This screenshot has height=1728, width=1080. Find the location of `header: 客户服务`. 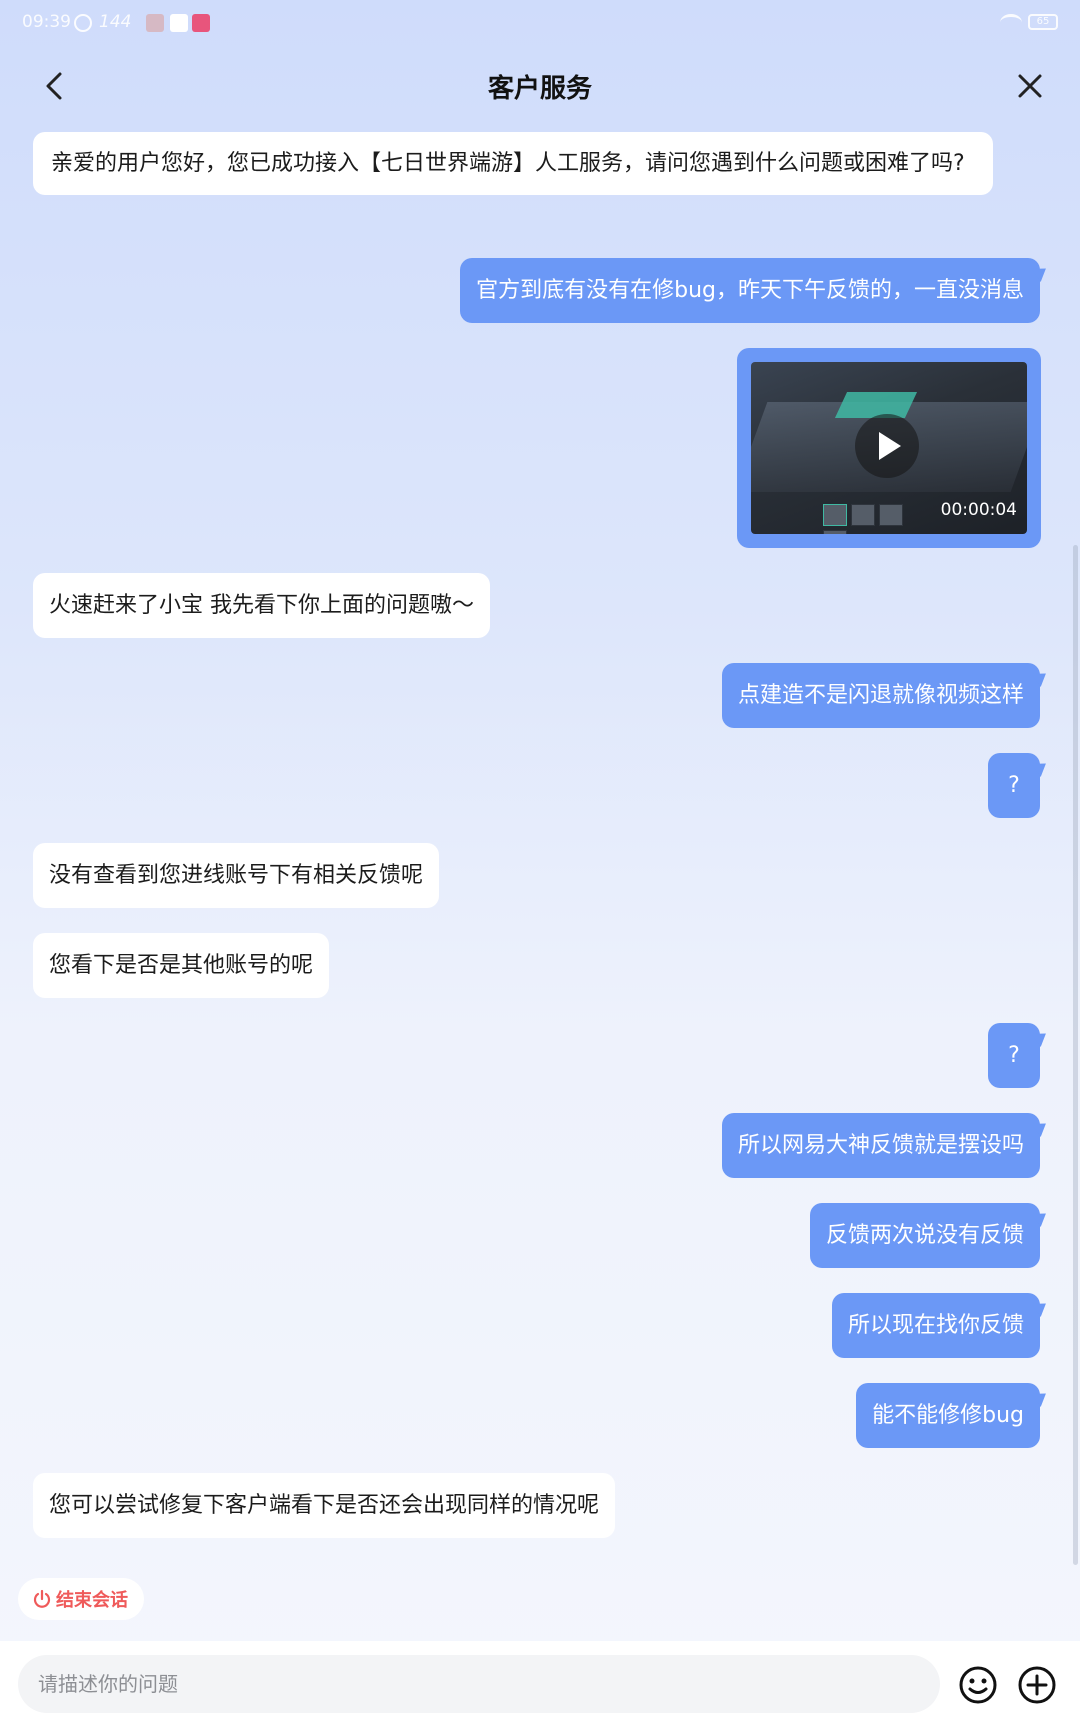

header: 客户服务 is located at coordinates (540, 85).